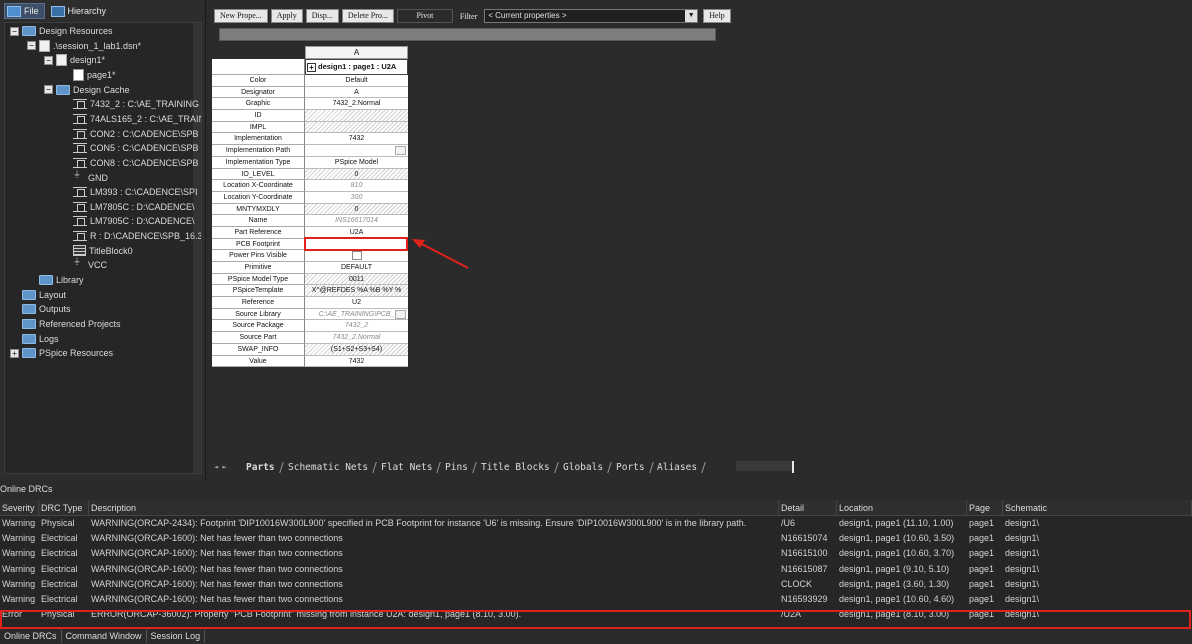 Image resolution: width=1192 pixels, height=644 pixels. What do you see at coordinates (985, 507) in the screenshot?
I see `drc-column-header: Page` at bounding box center [985, 507].